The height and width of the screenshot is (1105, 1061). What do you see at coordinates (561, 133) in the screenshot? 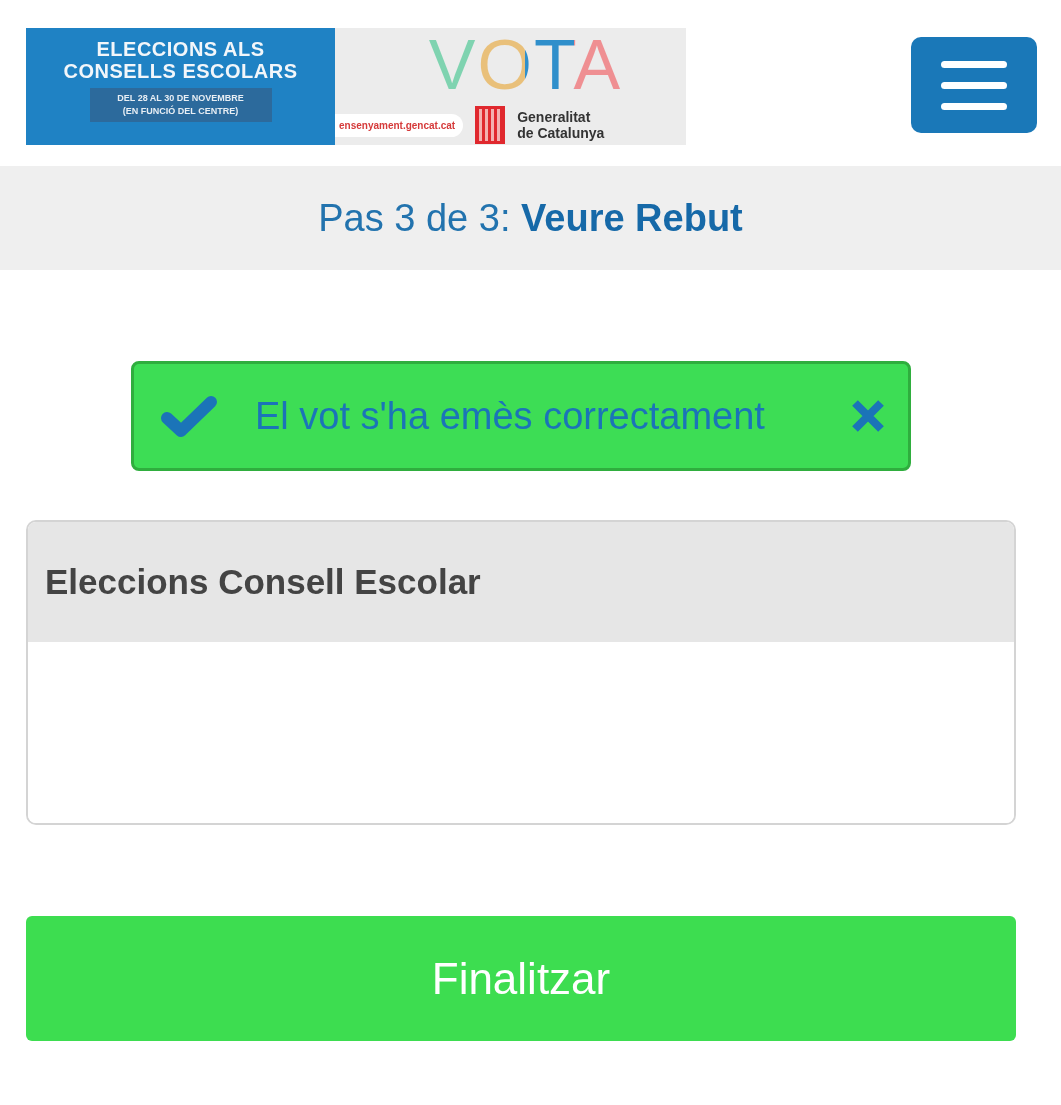
I see `institution-name: de Catalunya` at bounding box center [561, 133].